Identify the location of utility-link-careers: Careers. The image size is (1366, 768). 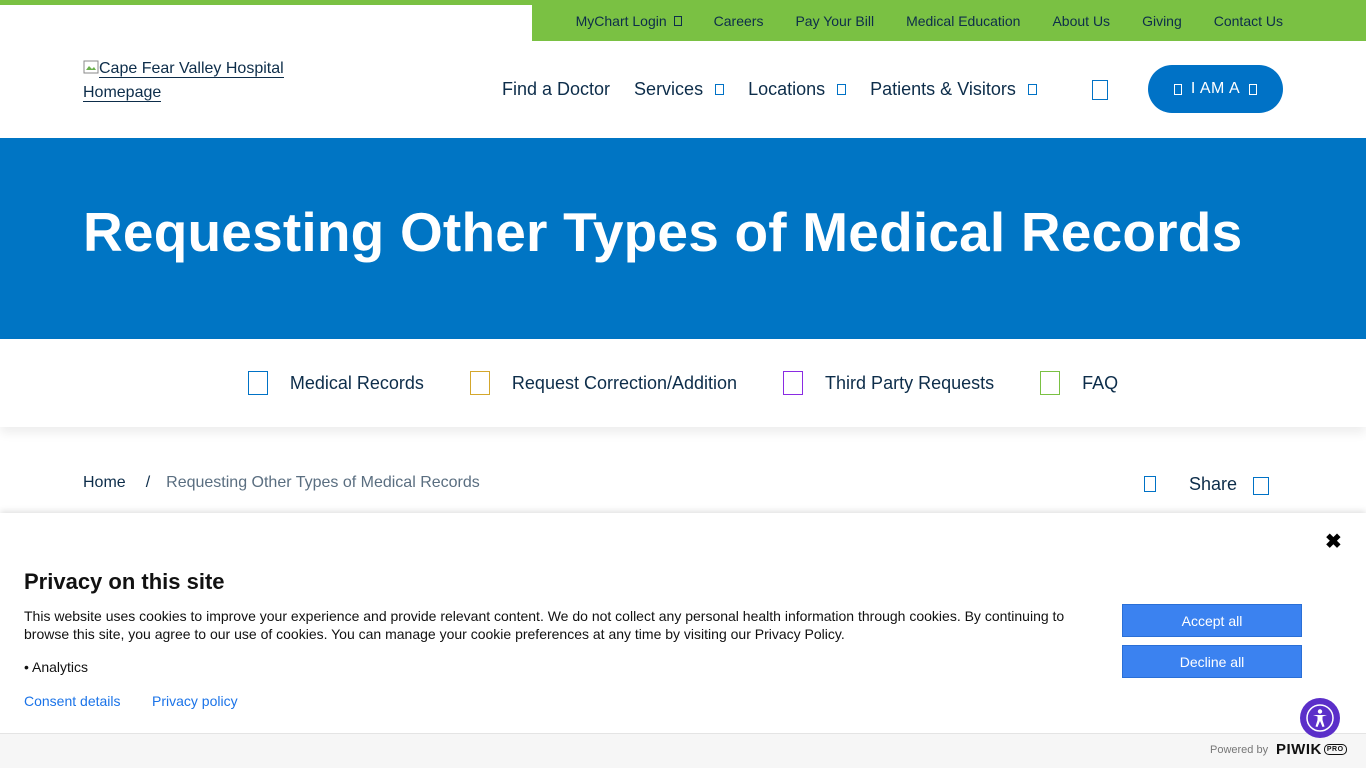
(739, 21).